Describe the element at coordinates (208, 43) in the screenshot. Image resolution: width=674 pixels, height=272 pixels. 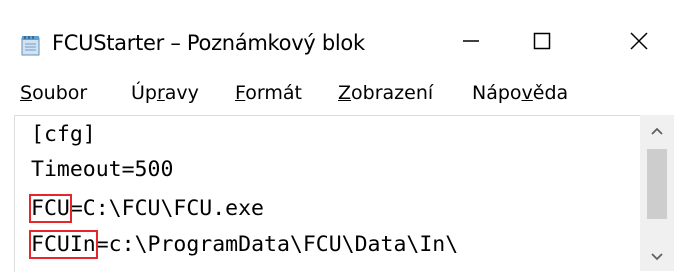
I see `window-title: FCUStarter – Poznámkový blok` at that location.